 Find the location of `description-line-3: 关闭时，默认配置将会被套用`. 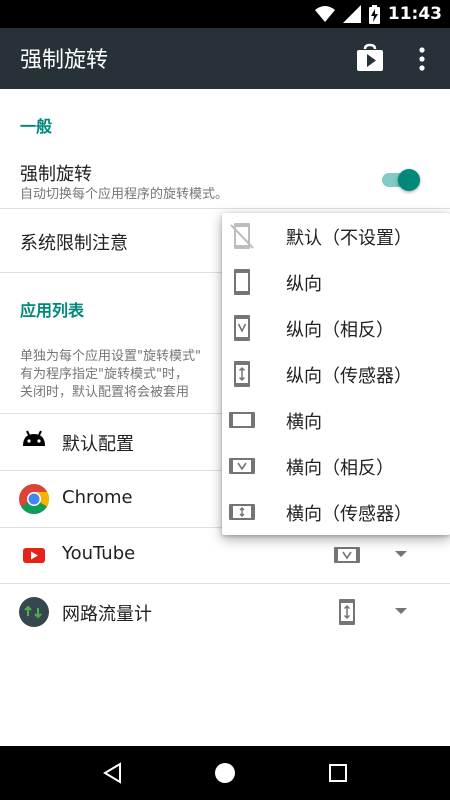

description-line-3: 关闭时，默认配置将会被套用 is located at coordinates (105, 392).